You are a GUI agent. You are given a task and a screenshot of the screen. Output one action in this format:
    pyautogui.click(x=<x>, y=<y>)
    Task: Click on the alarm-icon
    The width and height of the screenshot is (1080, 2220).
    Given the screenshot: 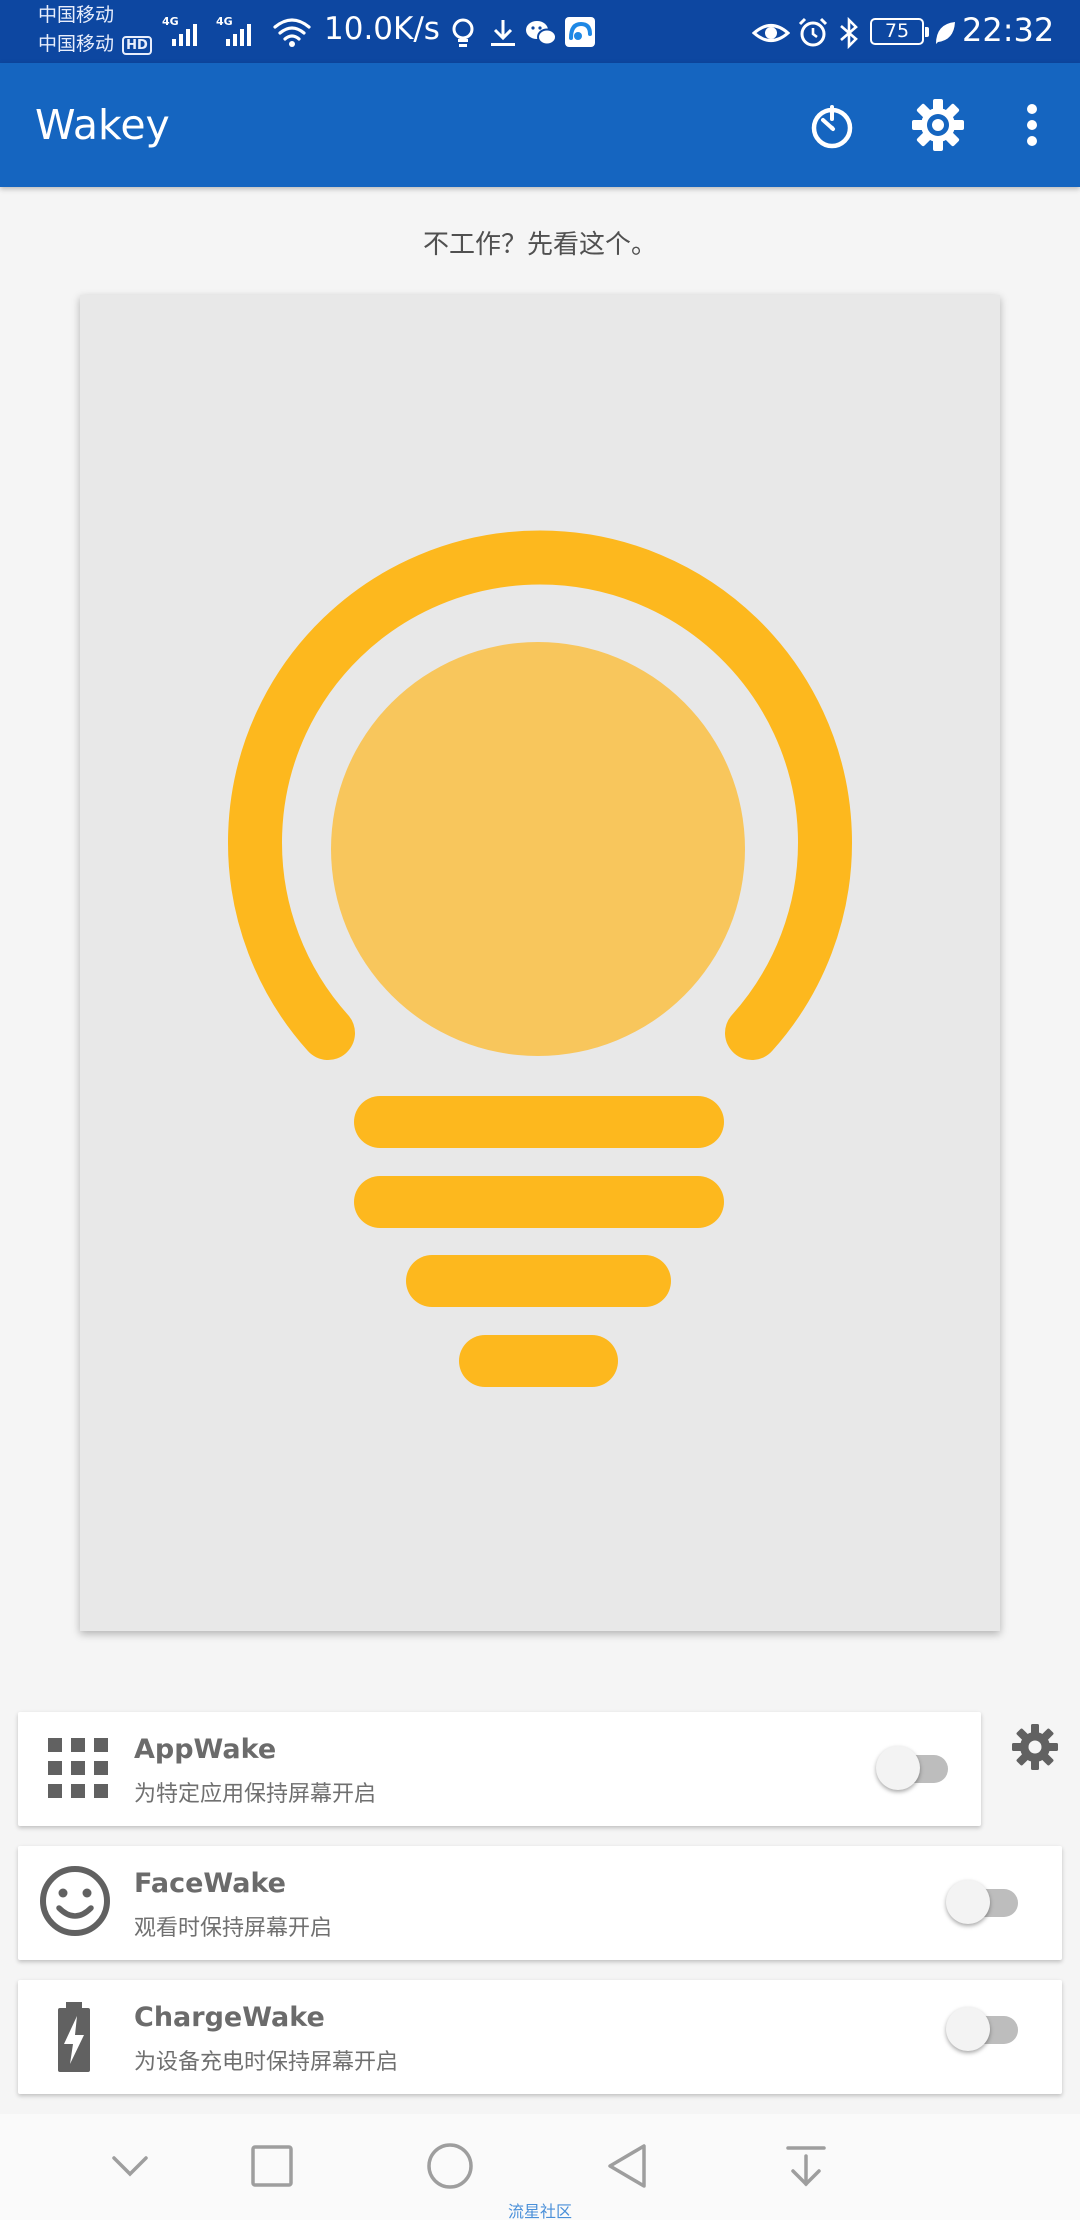 What is the action you would take?
    pyautogui.click(x=813, y=32)
    